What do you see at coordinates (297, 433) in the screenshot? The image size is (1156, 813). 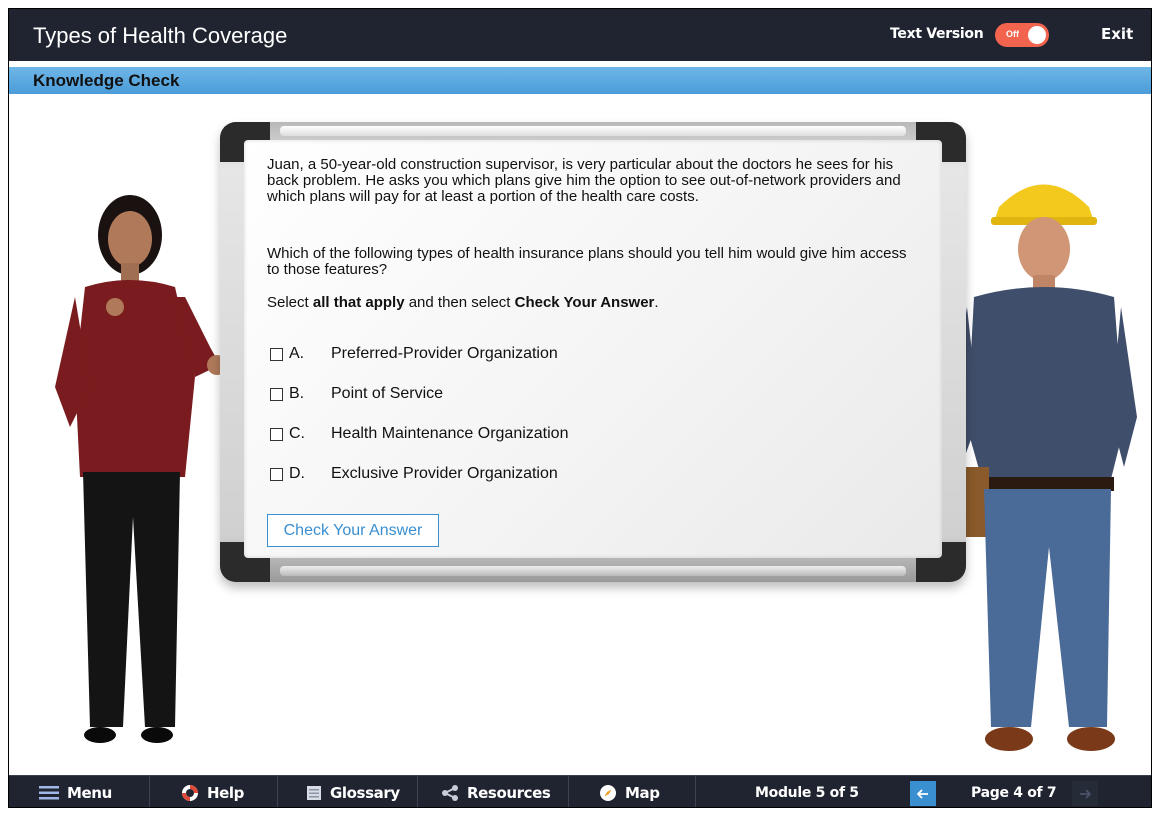 I see `option-letter: C.` at bounding box center [297, 433].